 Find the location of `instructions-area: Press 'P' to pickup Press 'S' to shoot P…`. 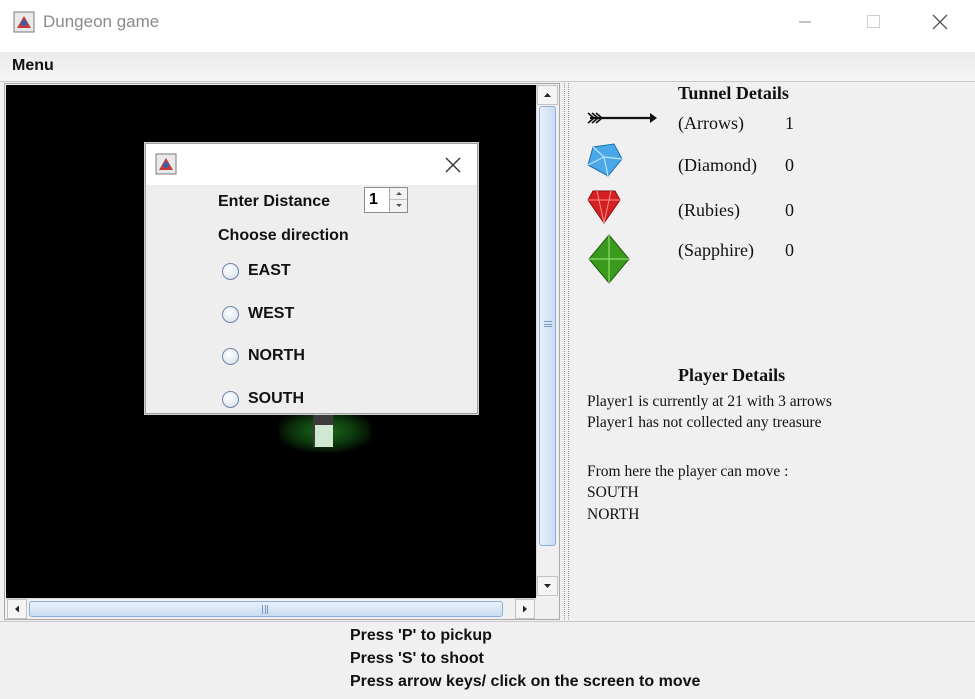

instructions-area: Press 'P' to pickup Press 'S' to shoot P… is located at coordinates (487, 660).